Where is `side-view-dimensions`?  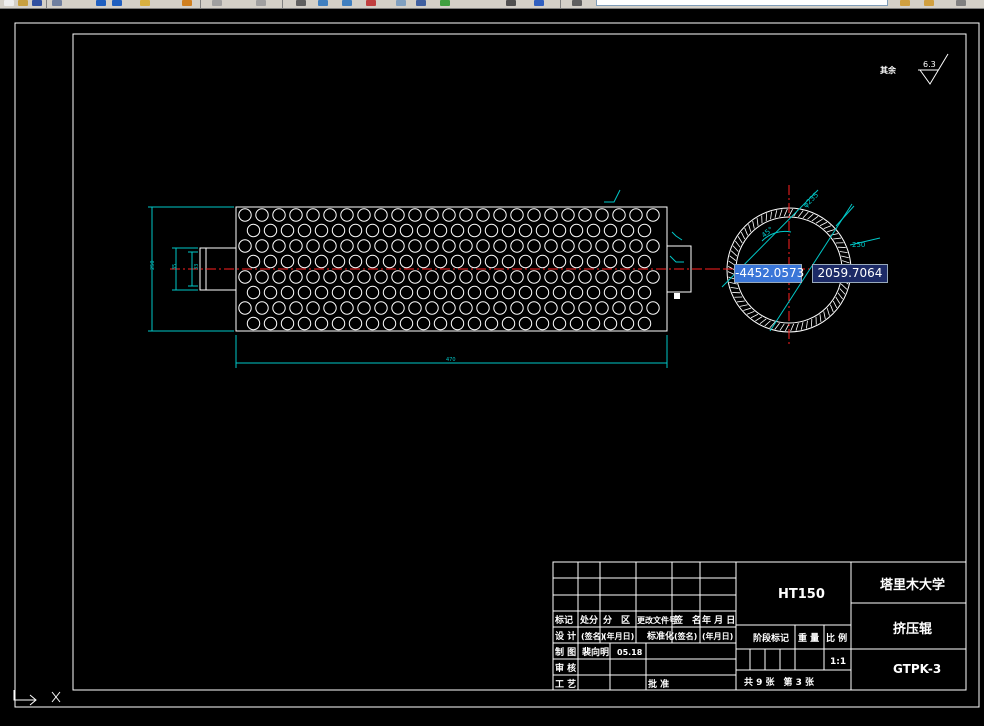 side-view-dimensions is located at coordinates (416, 279).